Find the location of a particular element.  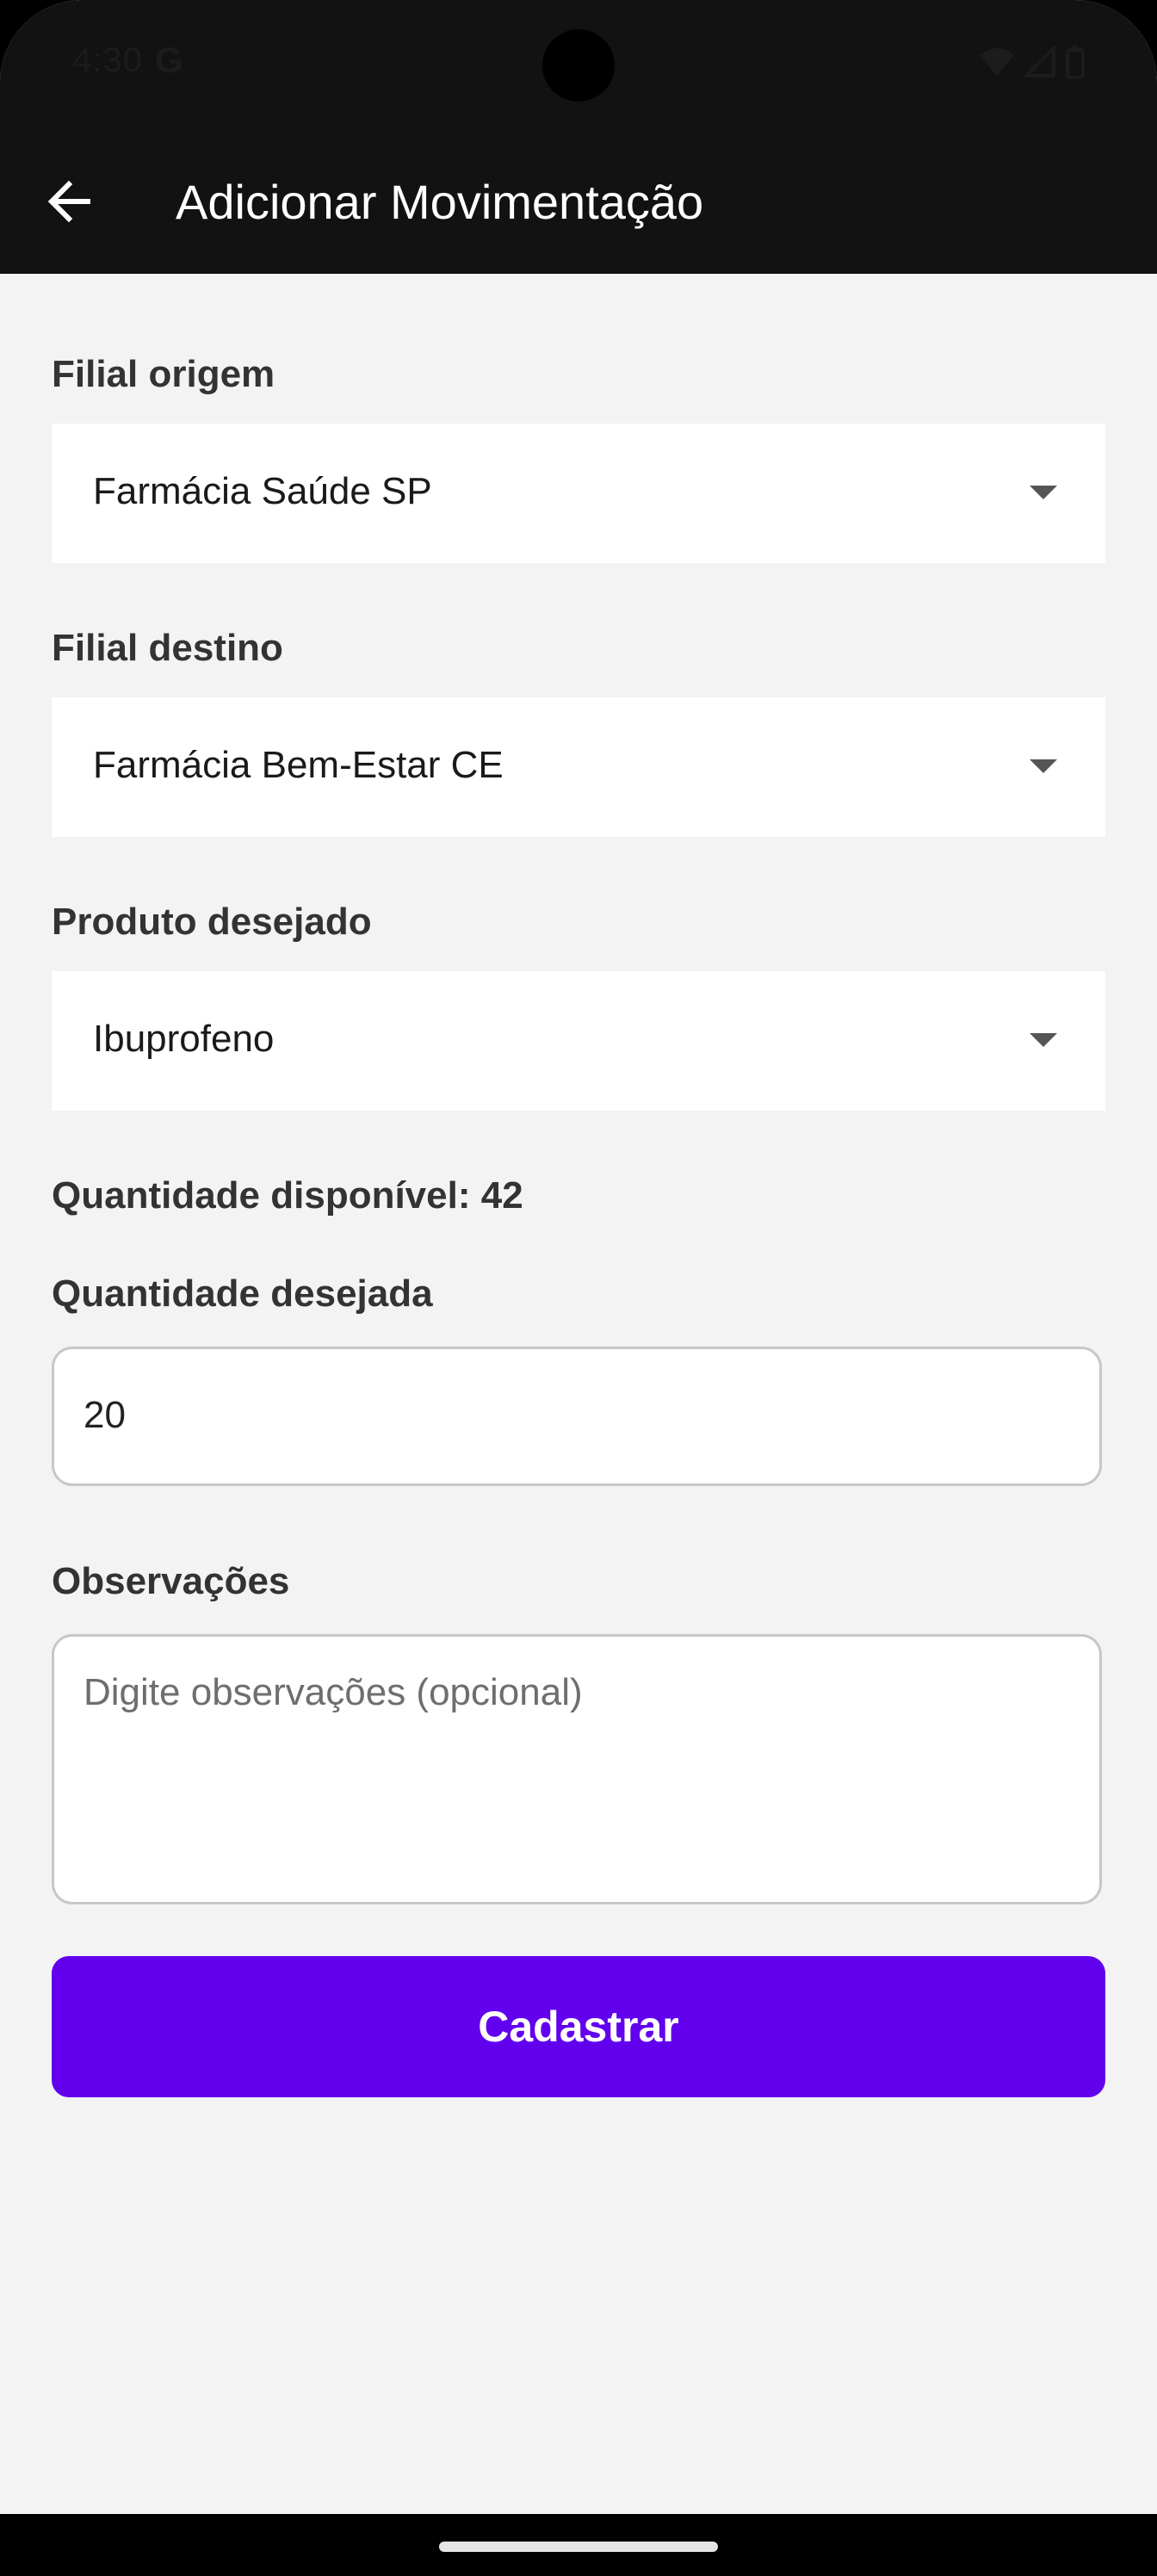

google-icon: G is located at coordinates (169, 60).